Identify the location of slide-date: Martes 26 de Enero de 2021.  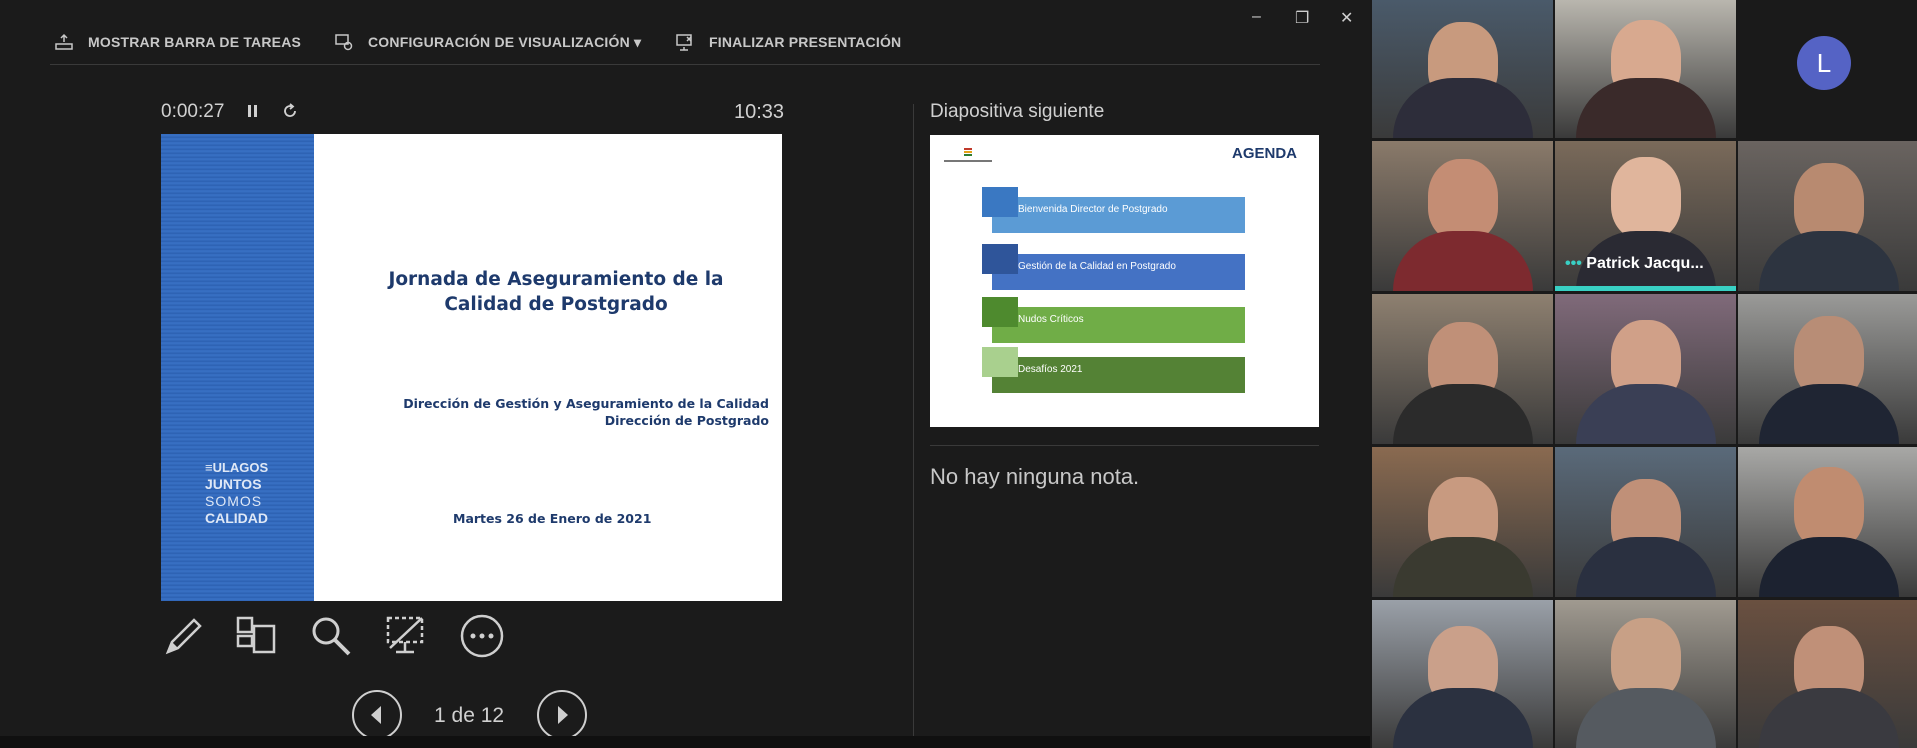
(552, 518).